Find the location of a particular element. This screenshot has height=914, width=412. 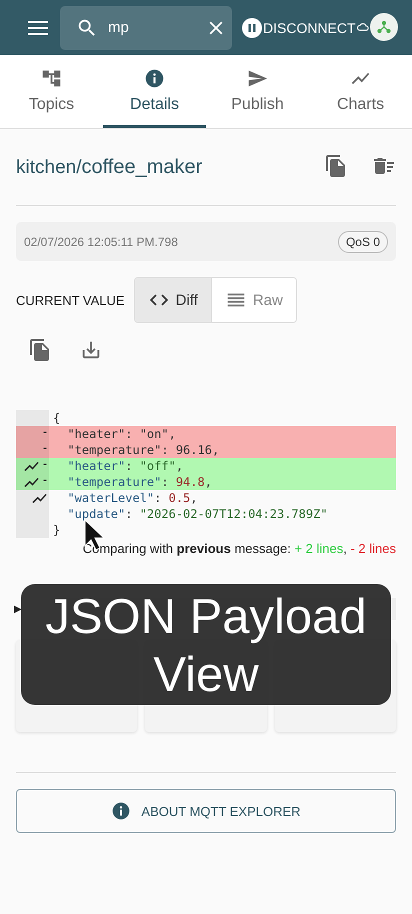

avatar is located at coordinates (384, 27).